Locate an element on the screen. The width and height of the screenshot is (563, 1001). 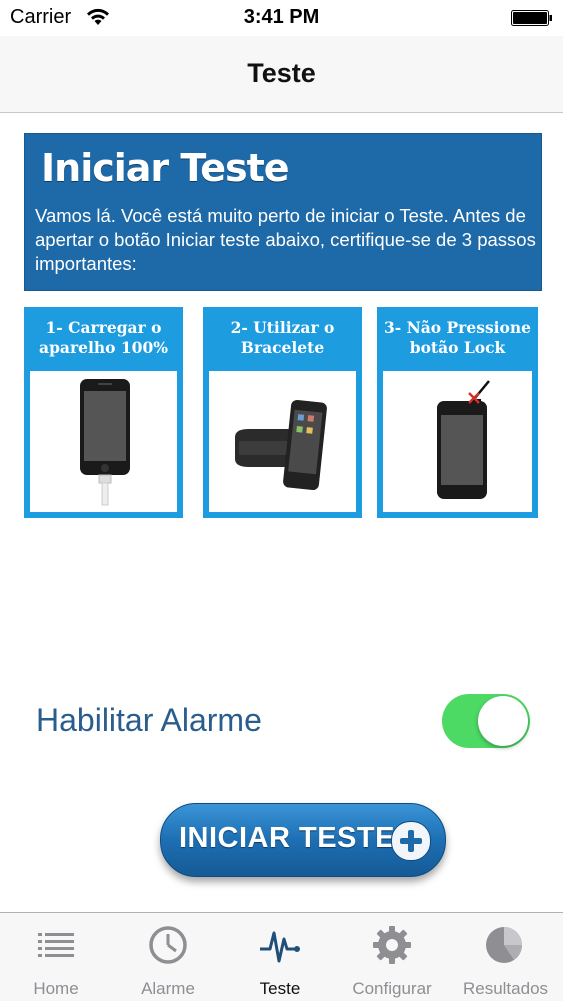
status-time: 3:41 PM is located at coordinates (281, 17).